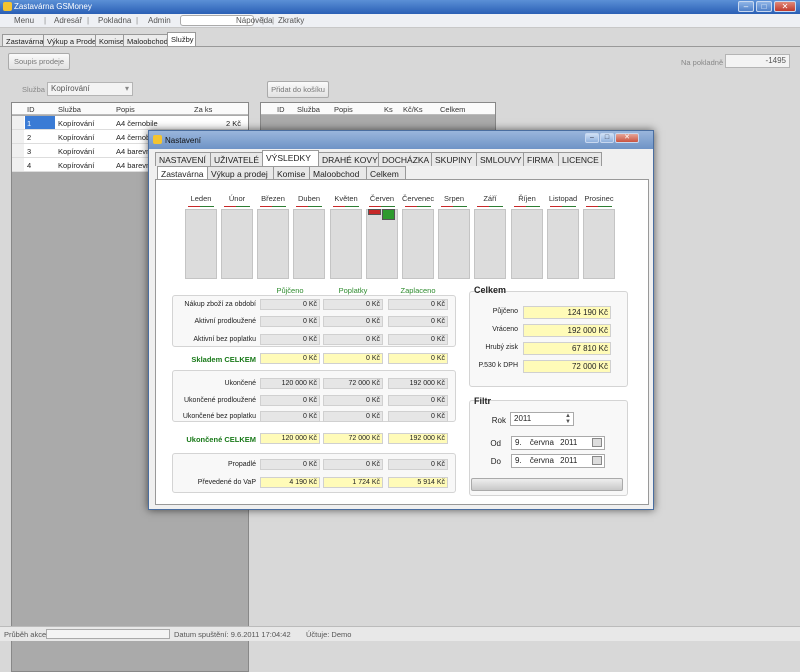 Image resolution: width=800 pixels, height=672 pixels. What do you see at coordinates (607, 138) in the screenshot?
I see `dialog-maximize-button: □` at bounding box center [607, 138].